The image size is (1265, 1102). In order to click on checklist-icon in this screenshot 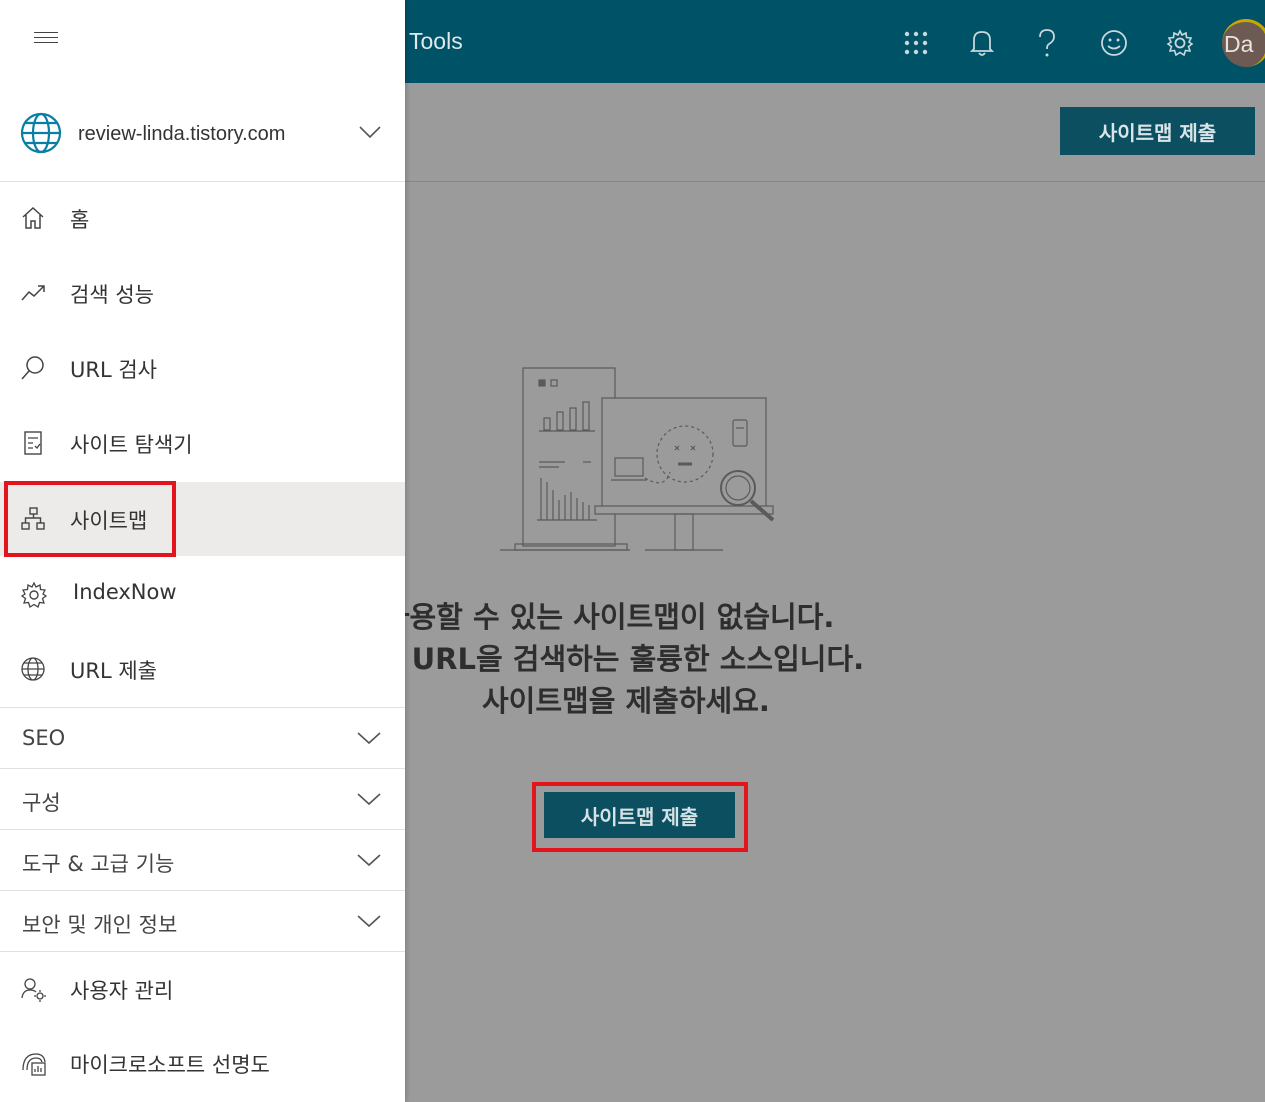, I will do `click(34, 444)`.